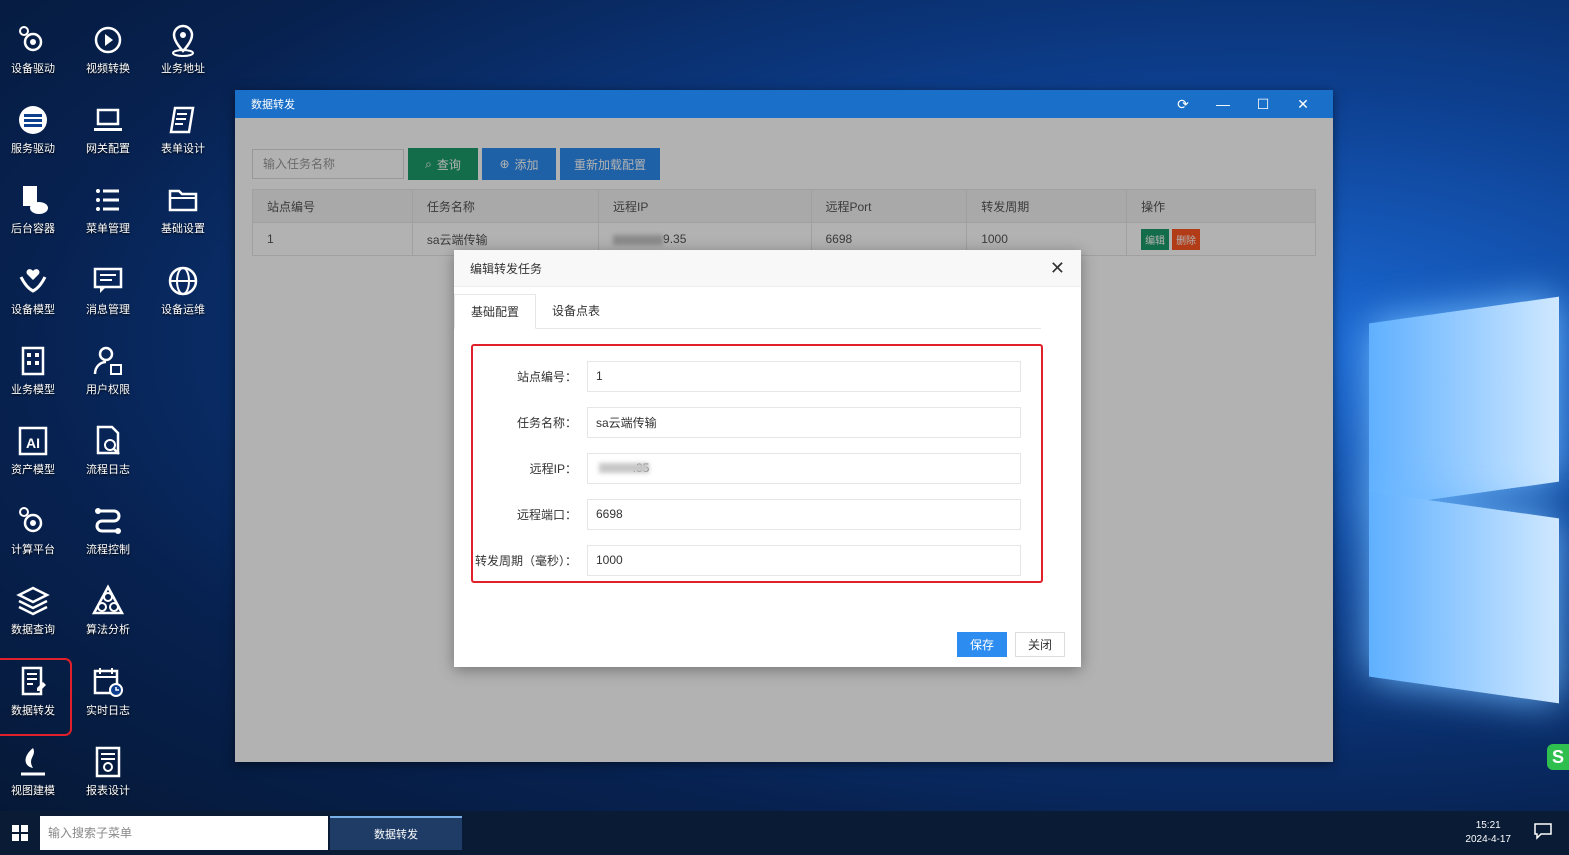 The image size is (1569, 855). I want to click on server-icon, so click(33, 120).